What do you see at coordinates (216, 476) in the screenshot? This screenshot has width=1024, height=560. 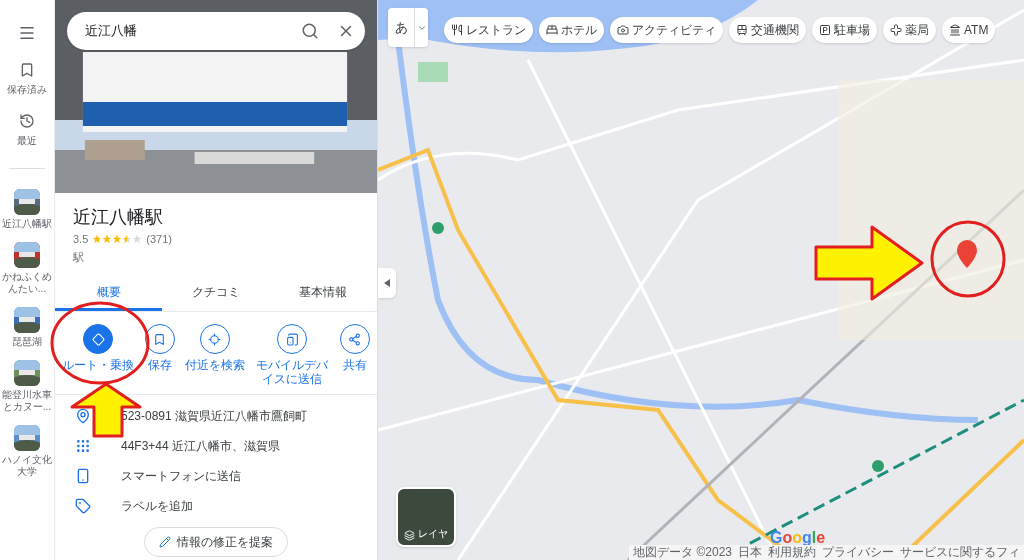 I see `info-row: スマートフォンに送信` at bounding box center [216, 476].